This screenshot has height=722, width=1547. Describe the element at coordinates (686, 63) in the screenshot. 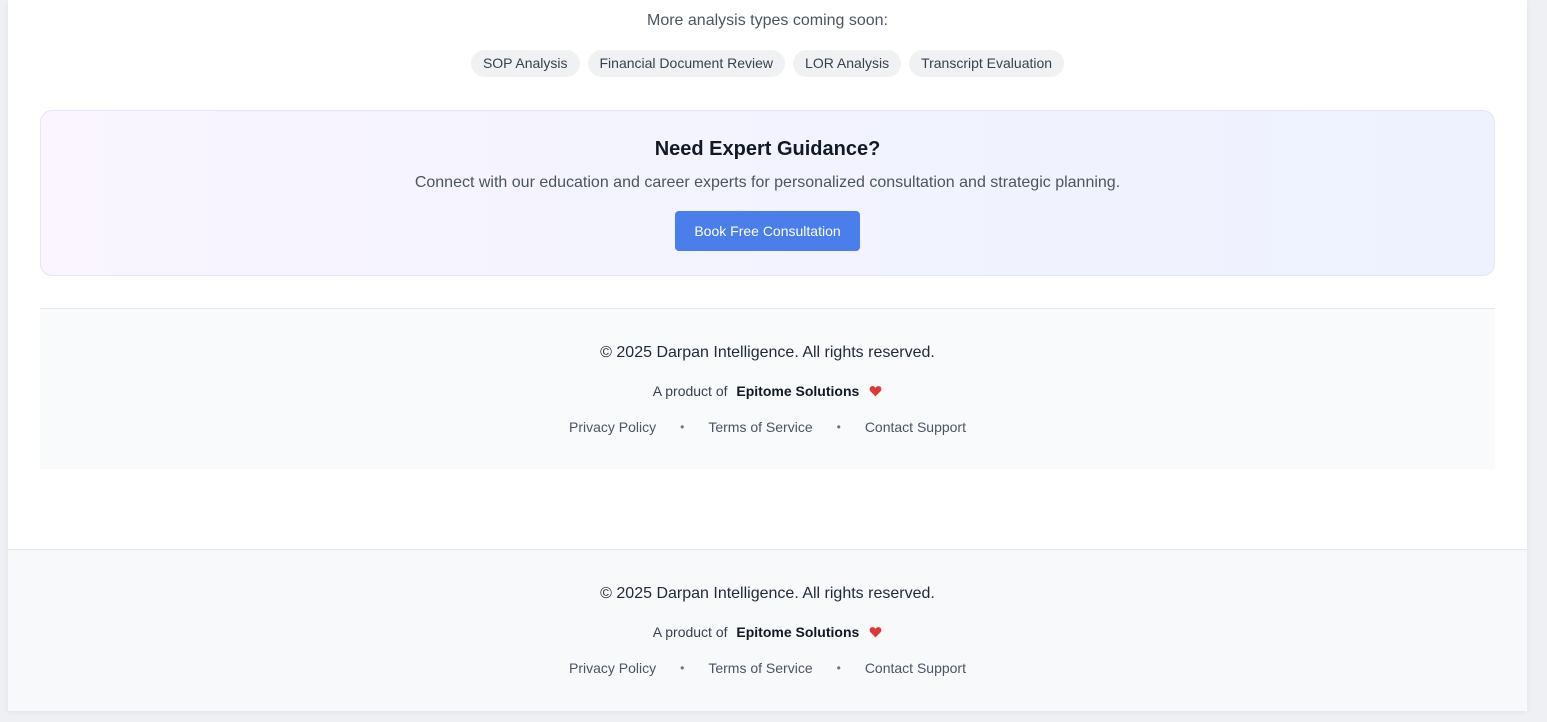

I see `chip-financial-document-review: Financial Document Review` at that location.